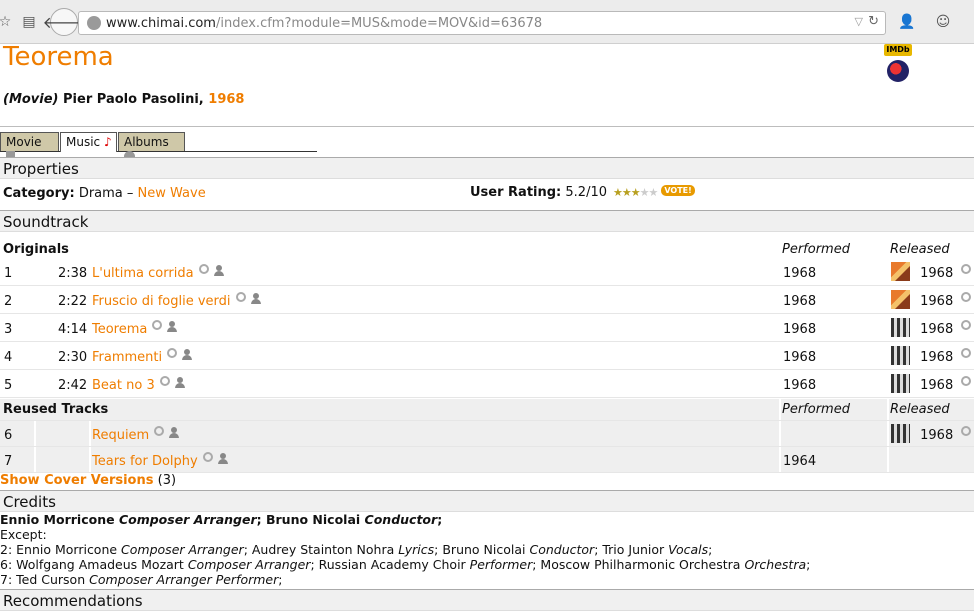  Describe the element at coordinates (678, 190) in the screenshot. I see `vote-button: VOTE!` at that location.